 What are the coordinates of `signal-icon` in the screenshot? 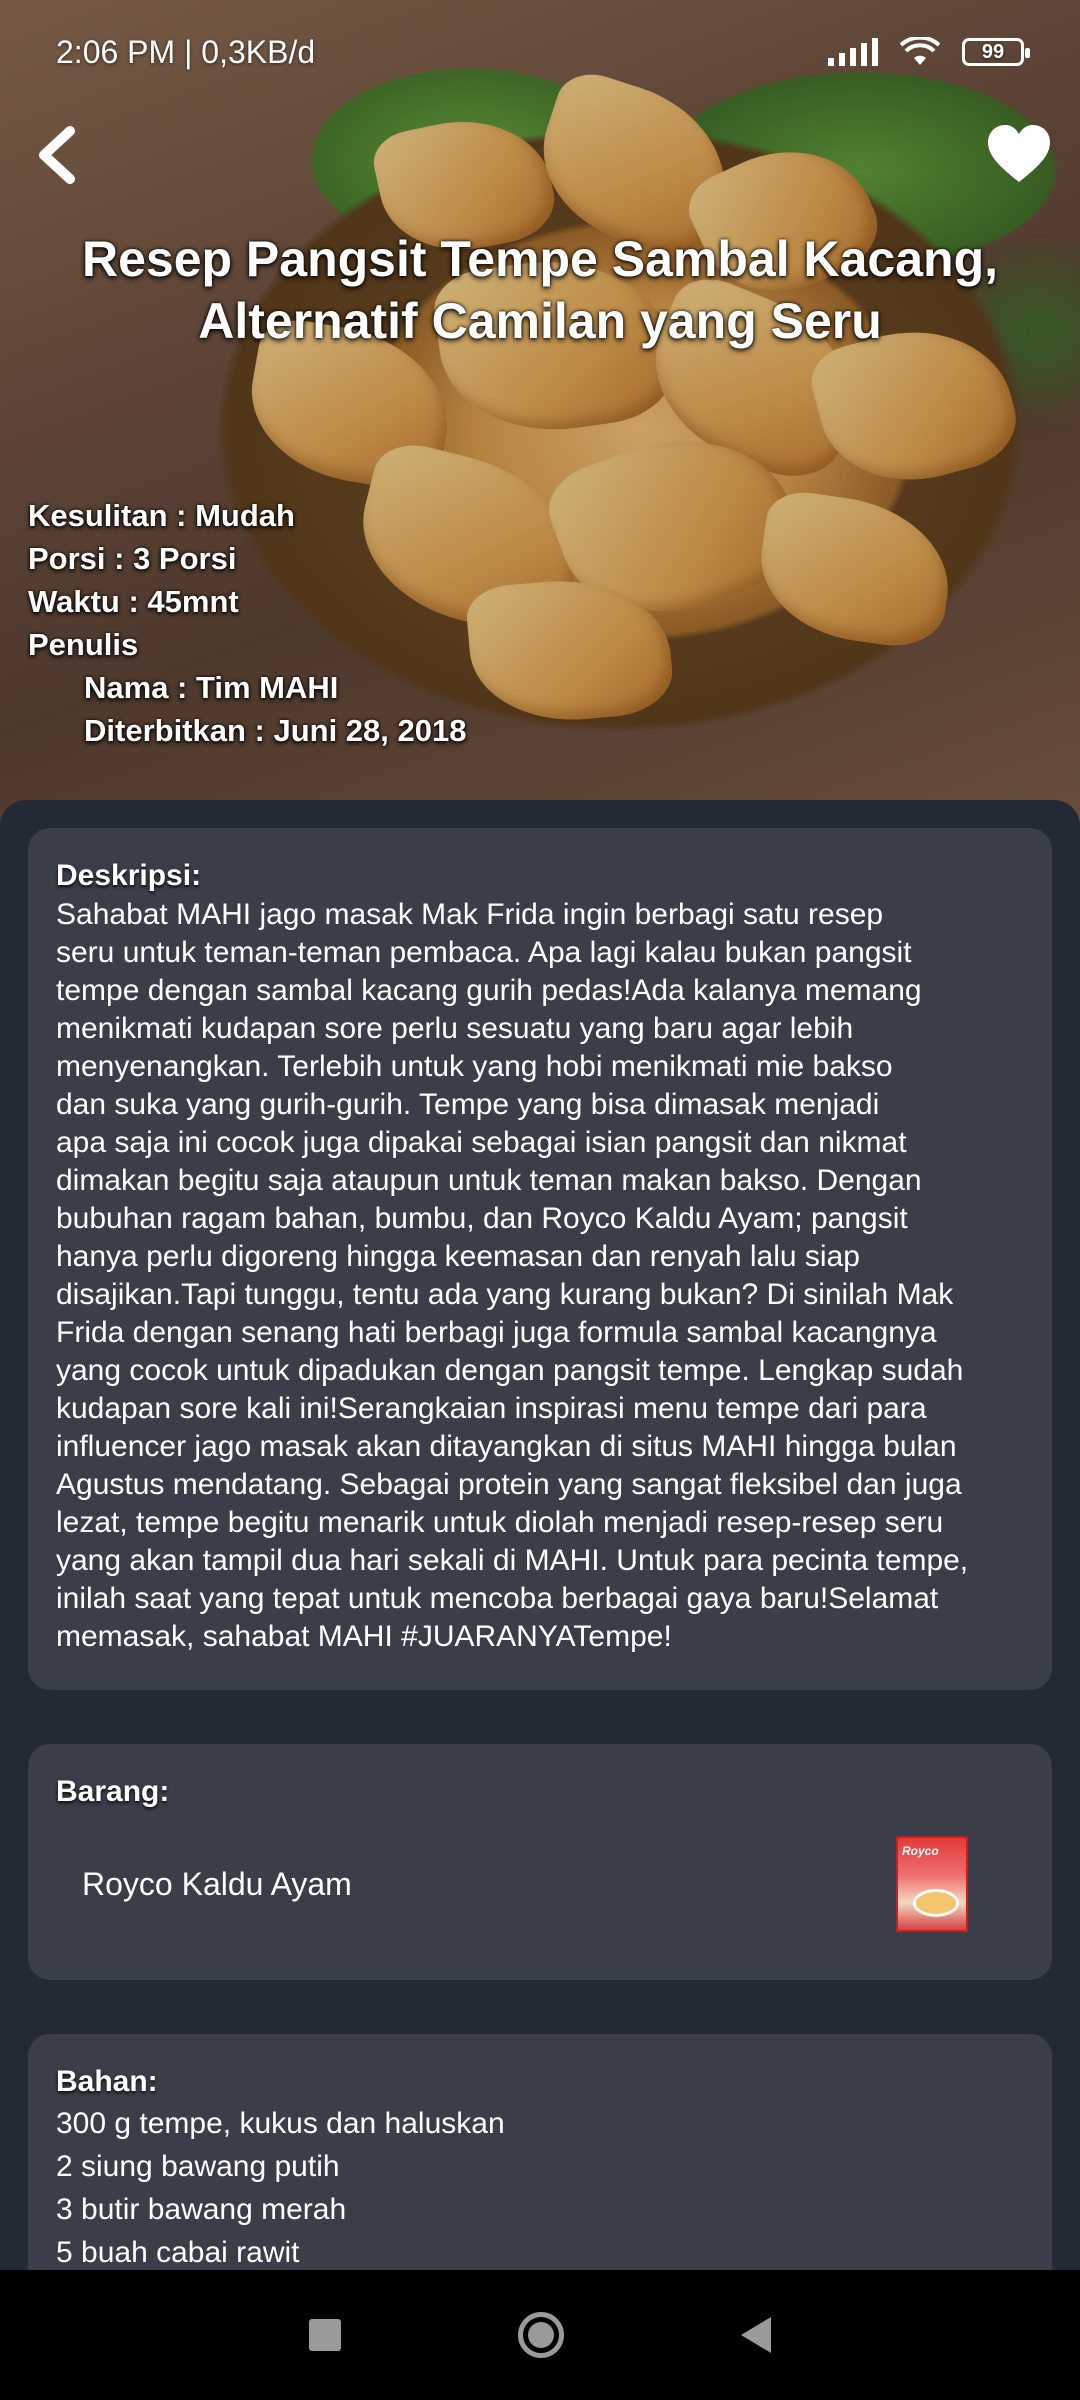 It's located at (853, 52).